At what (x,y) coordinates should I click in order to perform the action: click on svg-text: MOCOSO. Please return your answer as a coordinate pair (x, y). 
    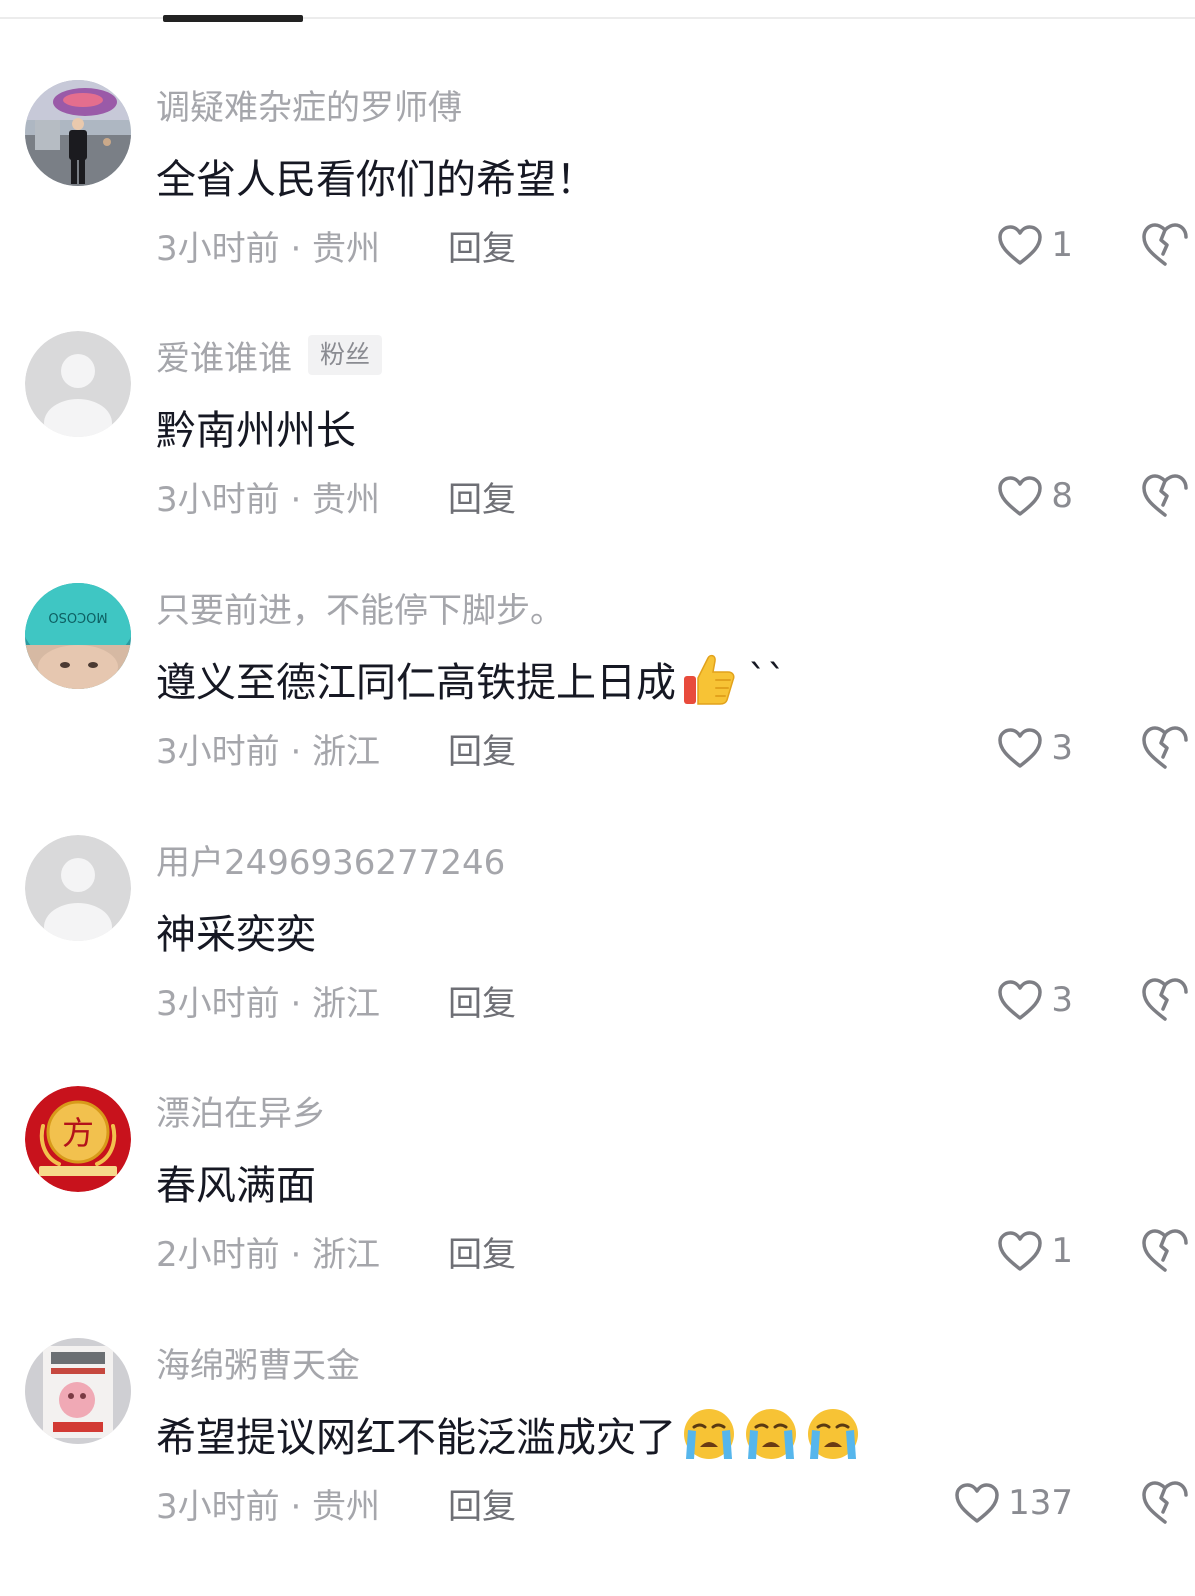
    Looking at the image, I should click on (77, 616).